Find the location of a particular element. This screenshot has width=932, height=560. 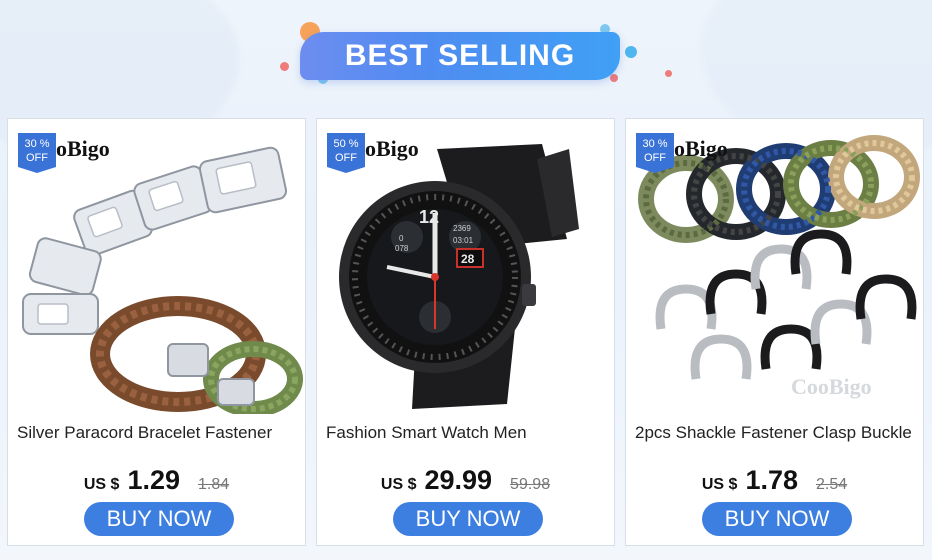

price-row: US $ 1.78 2.54 is located at coordinates (774, 480).